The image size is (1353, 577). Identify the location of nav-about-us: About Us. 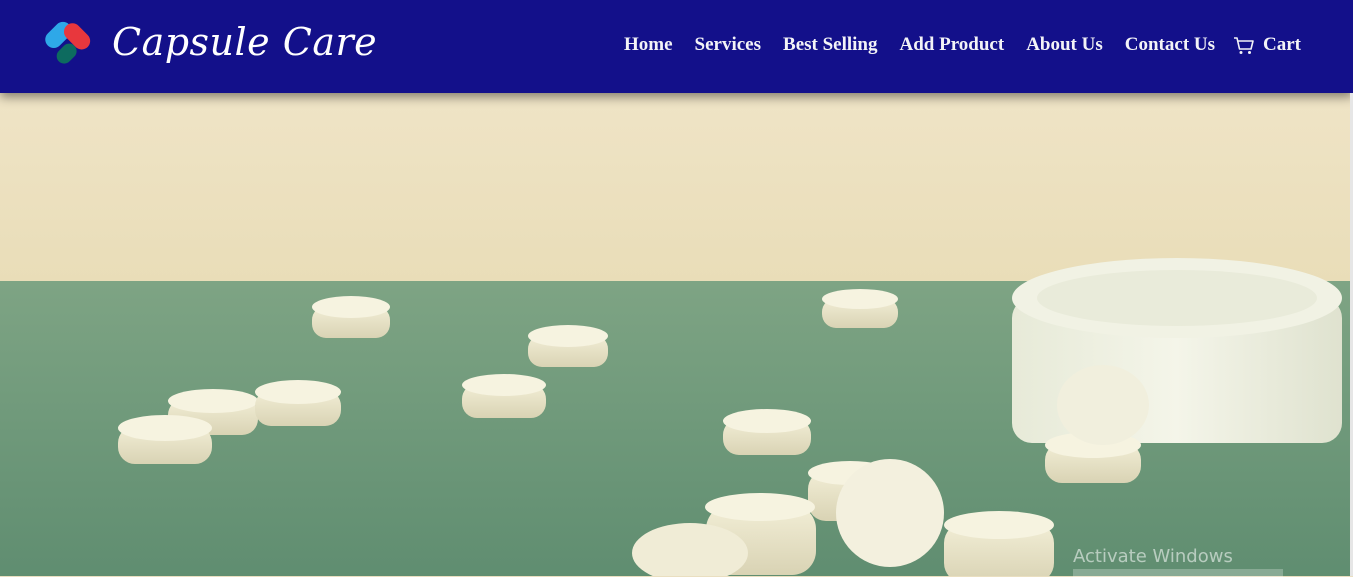
(1064, 45).